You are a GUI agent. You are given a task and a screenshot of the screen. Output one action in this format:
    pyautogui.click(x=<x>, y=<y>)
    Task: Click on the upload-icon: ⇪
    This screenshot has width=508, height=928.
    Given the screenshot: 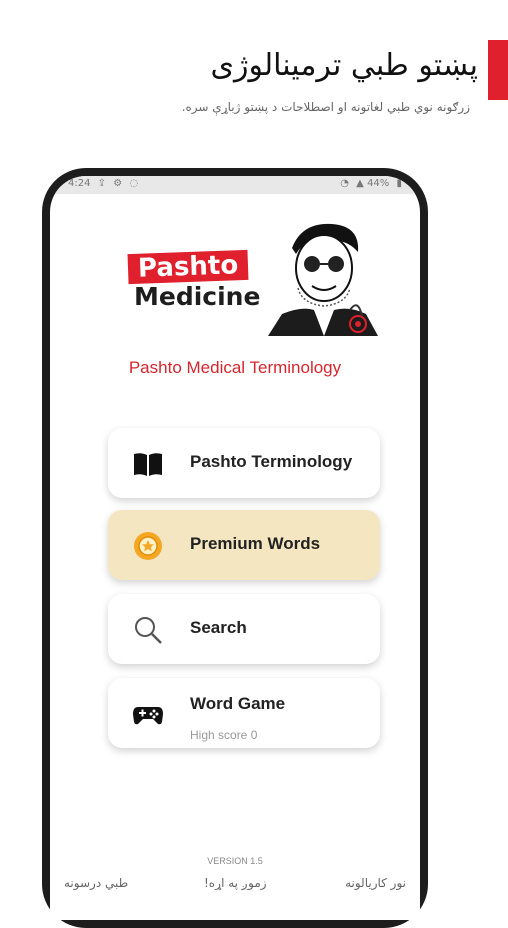 What is the action you would take?
    pyautogui.click(x=102, y=183)
    